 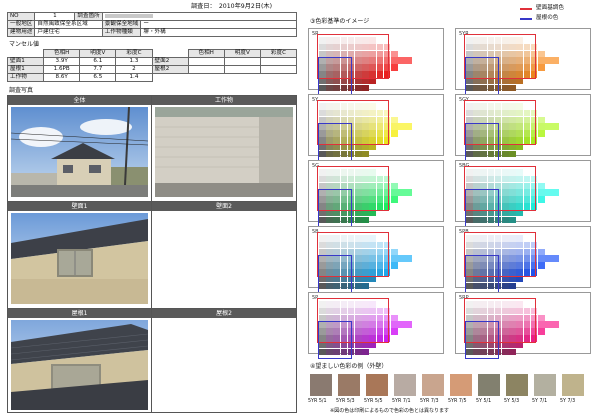 What do you see at coordinates (523, 62) in the screenshot?
I see `hue-chart-5yr: 5YR` at bounding box center [523, 62].